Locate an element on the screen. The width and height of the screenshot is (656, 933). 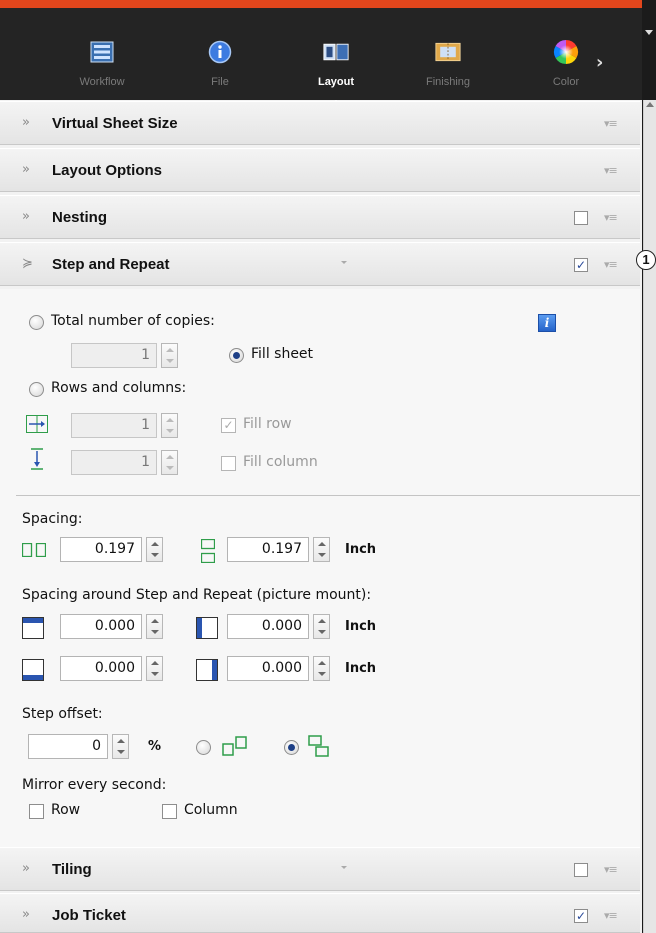
scroll-up-icon is located at coordinates (650, 104).